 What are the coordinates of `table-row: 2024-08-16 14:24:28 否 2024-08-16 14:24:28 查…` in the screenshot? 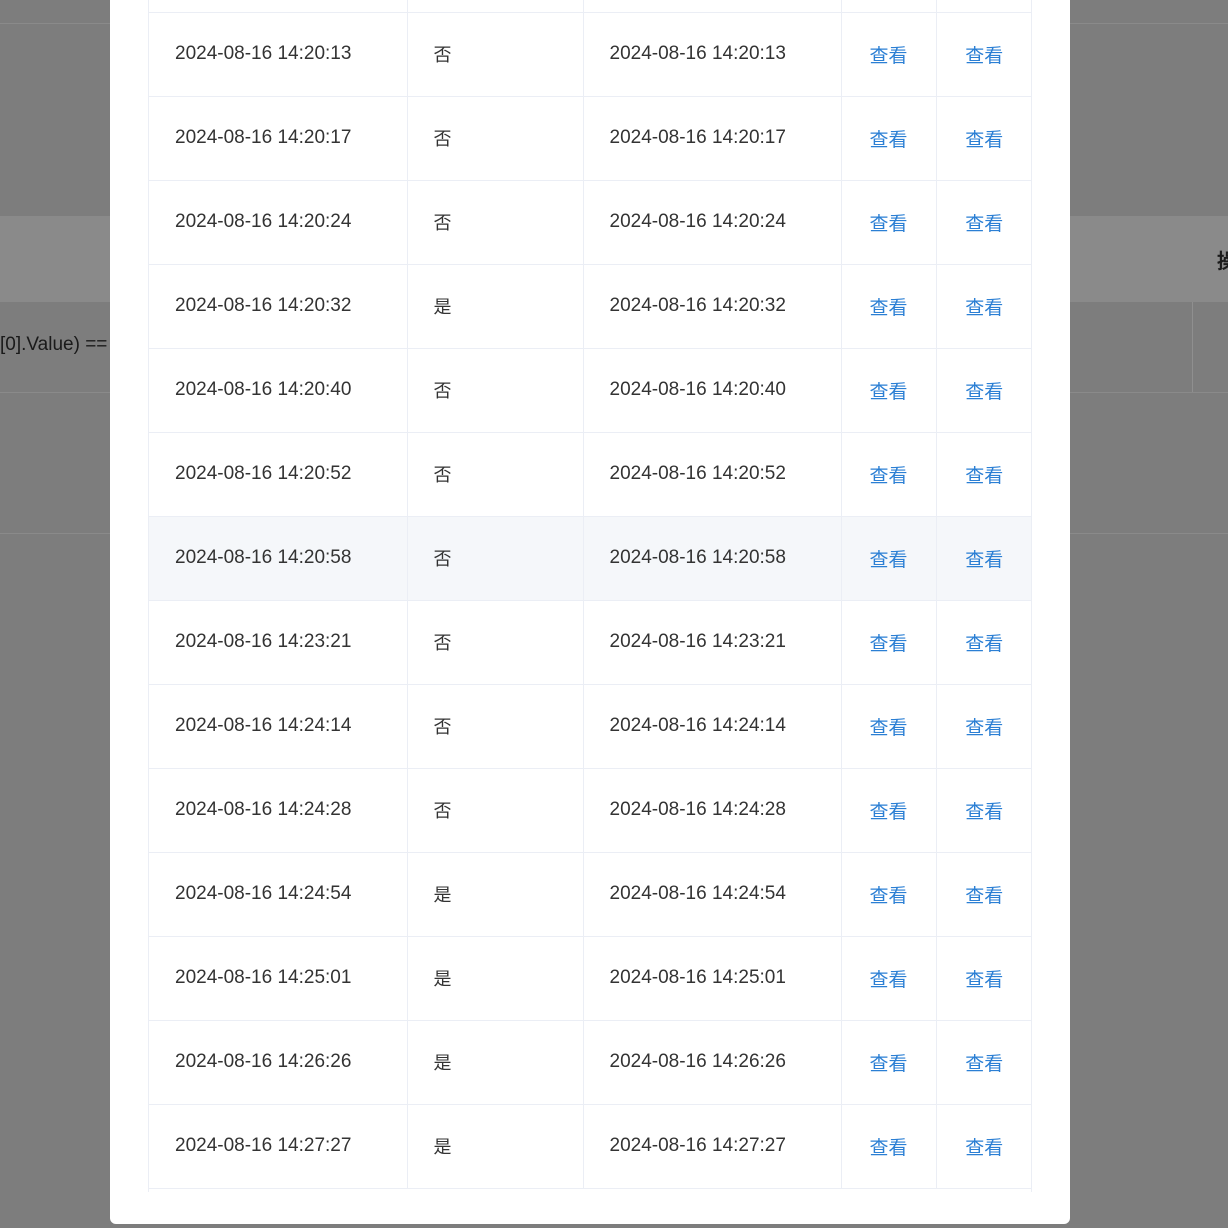 It's located at (590, 810).